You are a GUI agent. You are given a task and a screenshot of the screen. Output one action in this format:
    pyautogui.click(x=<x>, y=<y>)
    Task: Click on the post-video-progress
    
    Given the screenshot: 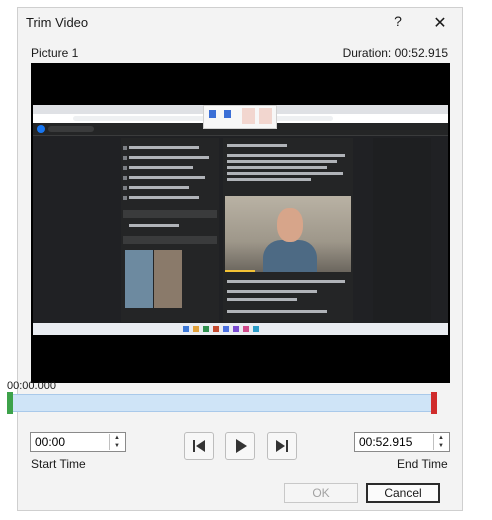 What is the action you would take?
    pyautogui.click(x=240, y=271)
    